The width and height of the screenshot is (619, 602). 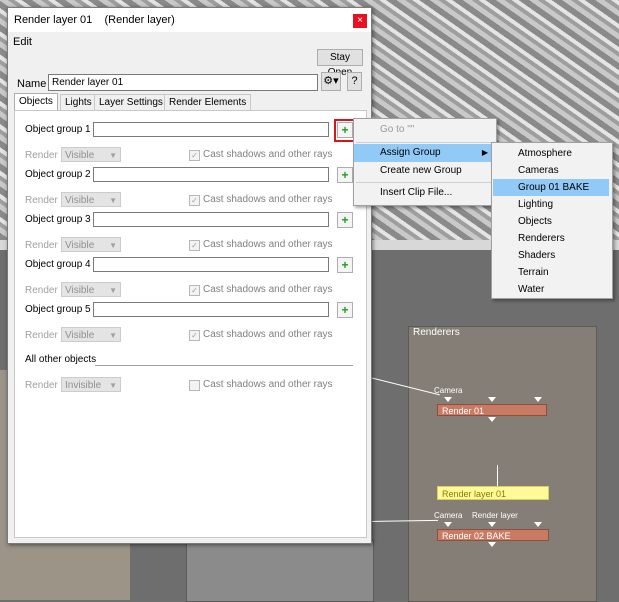 I want to click on all-other-objects-label: All other objects, so click(x=61, y=359).